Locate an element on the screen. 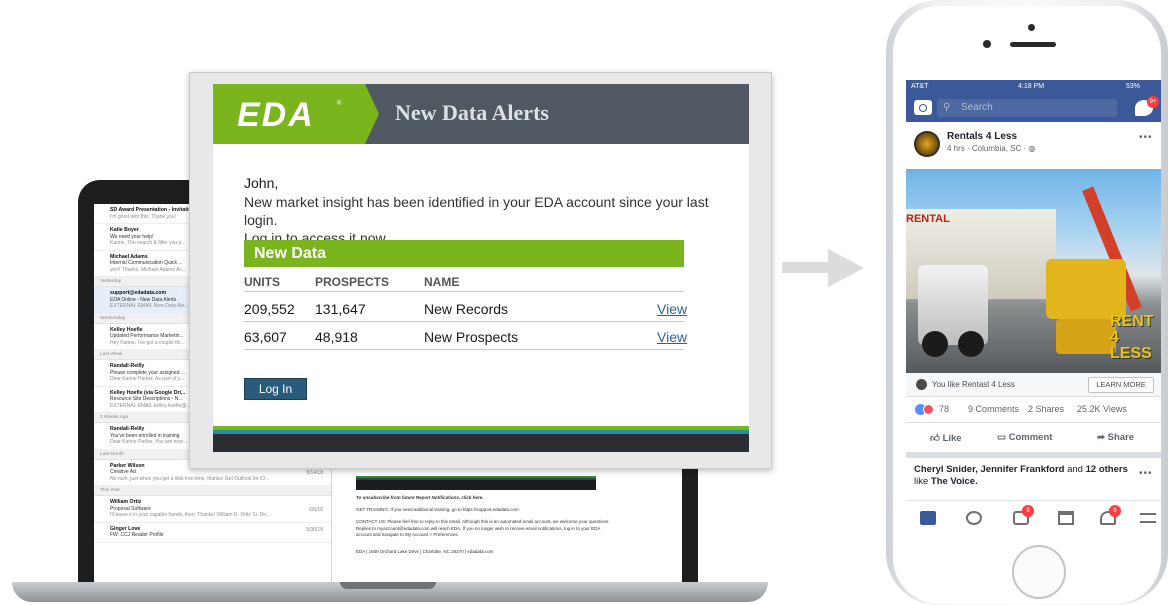 Image resolution: width=1170 pixels, height=605 pixels. arrow-right-icon is located at coordinates (805, 267).